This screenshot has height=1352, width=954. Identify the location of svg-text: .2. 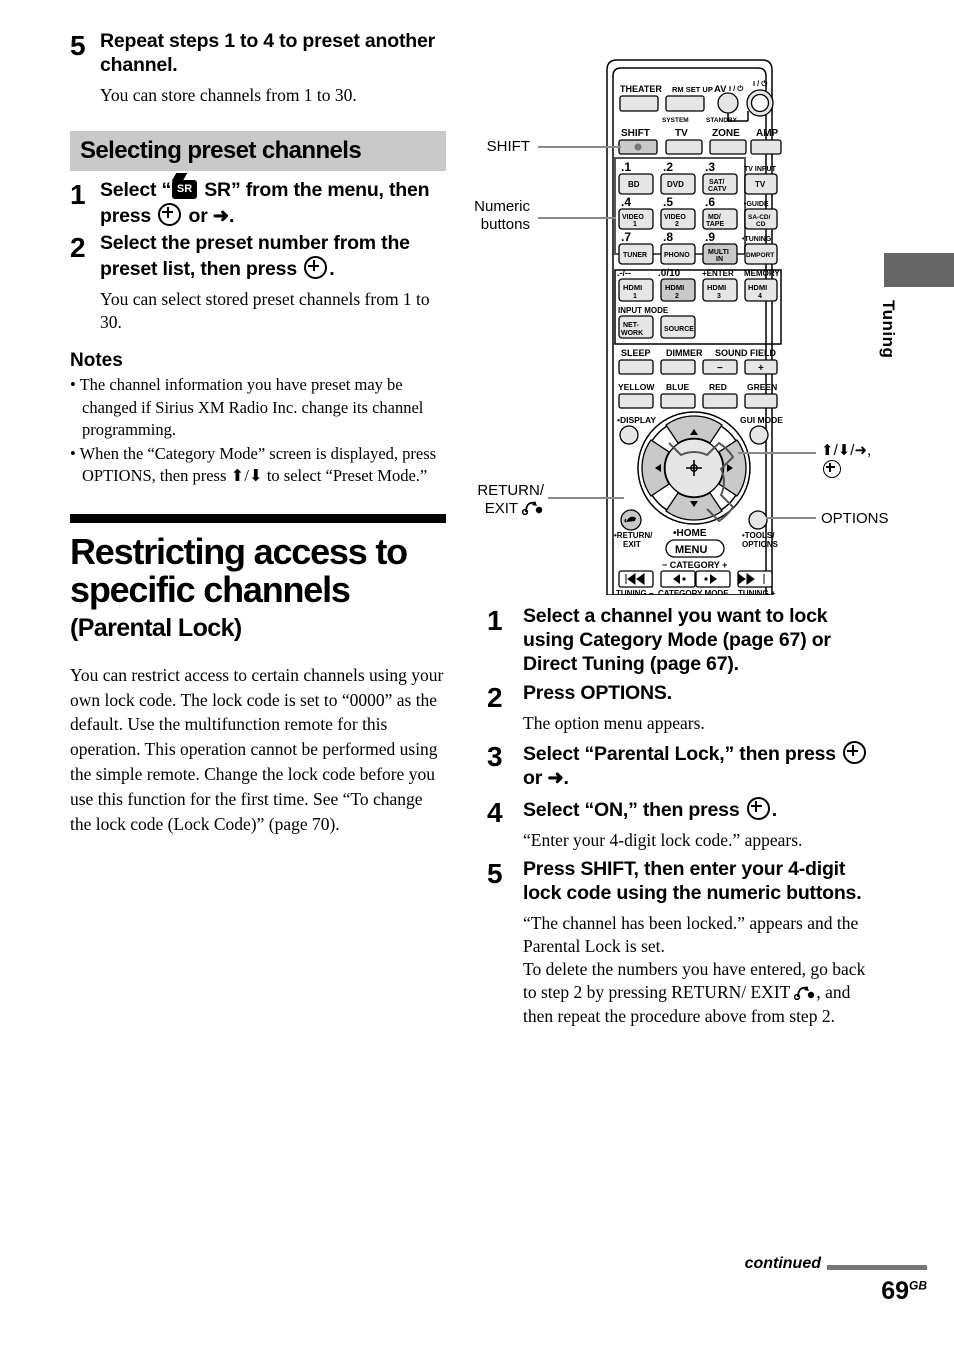
(668, 167).